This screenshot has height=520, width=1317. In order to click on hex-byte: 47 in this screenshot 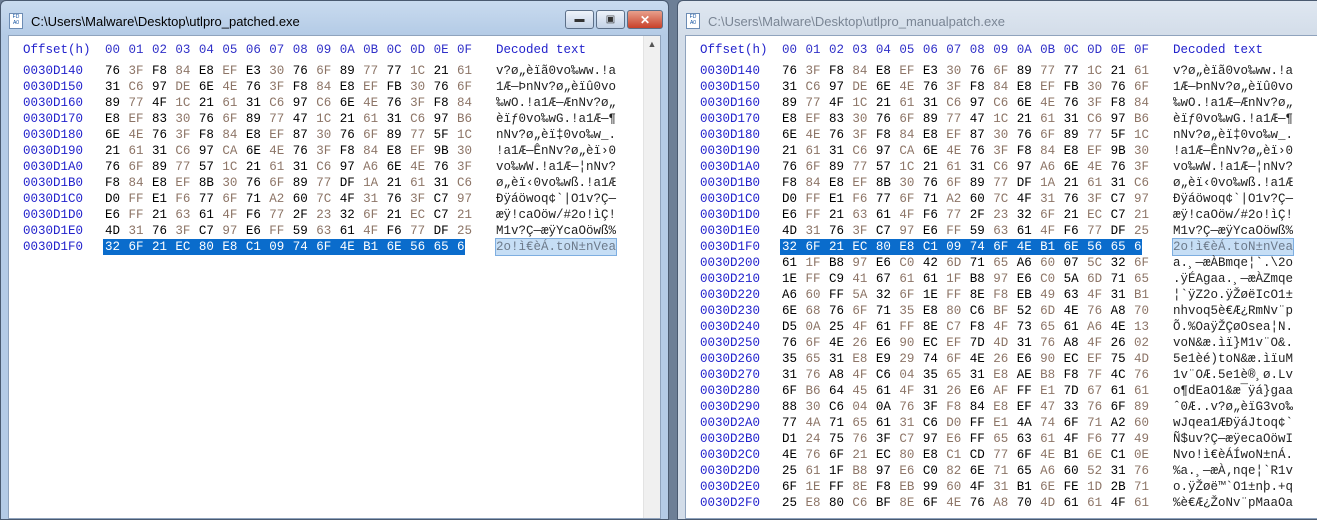, I will do `click(303, 119)`.